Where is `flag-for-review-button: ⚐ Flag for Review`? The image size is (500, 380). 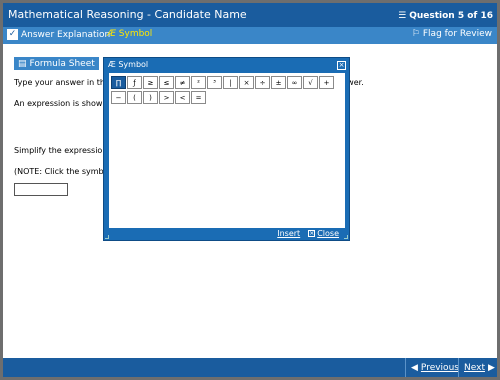
flag-for-review-button: ⚐ Flag for Review is located at coordinates (452, 34).